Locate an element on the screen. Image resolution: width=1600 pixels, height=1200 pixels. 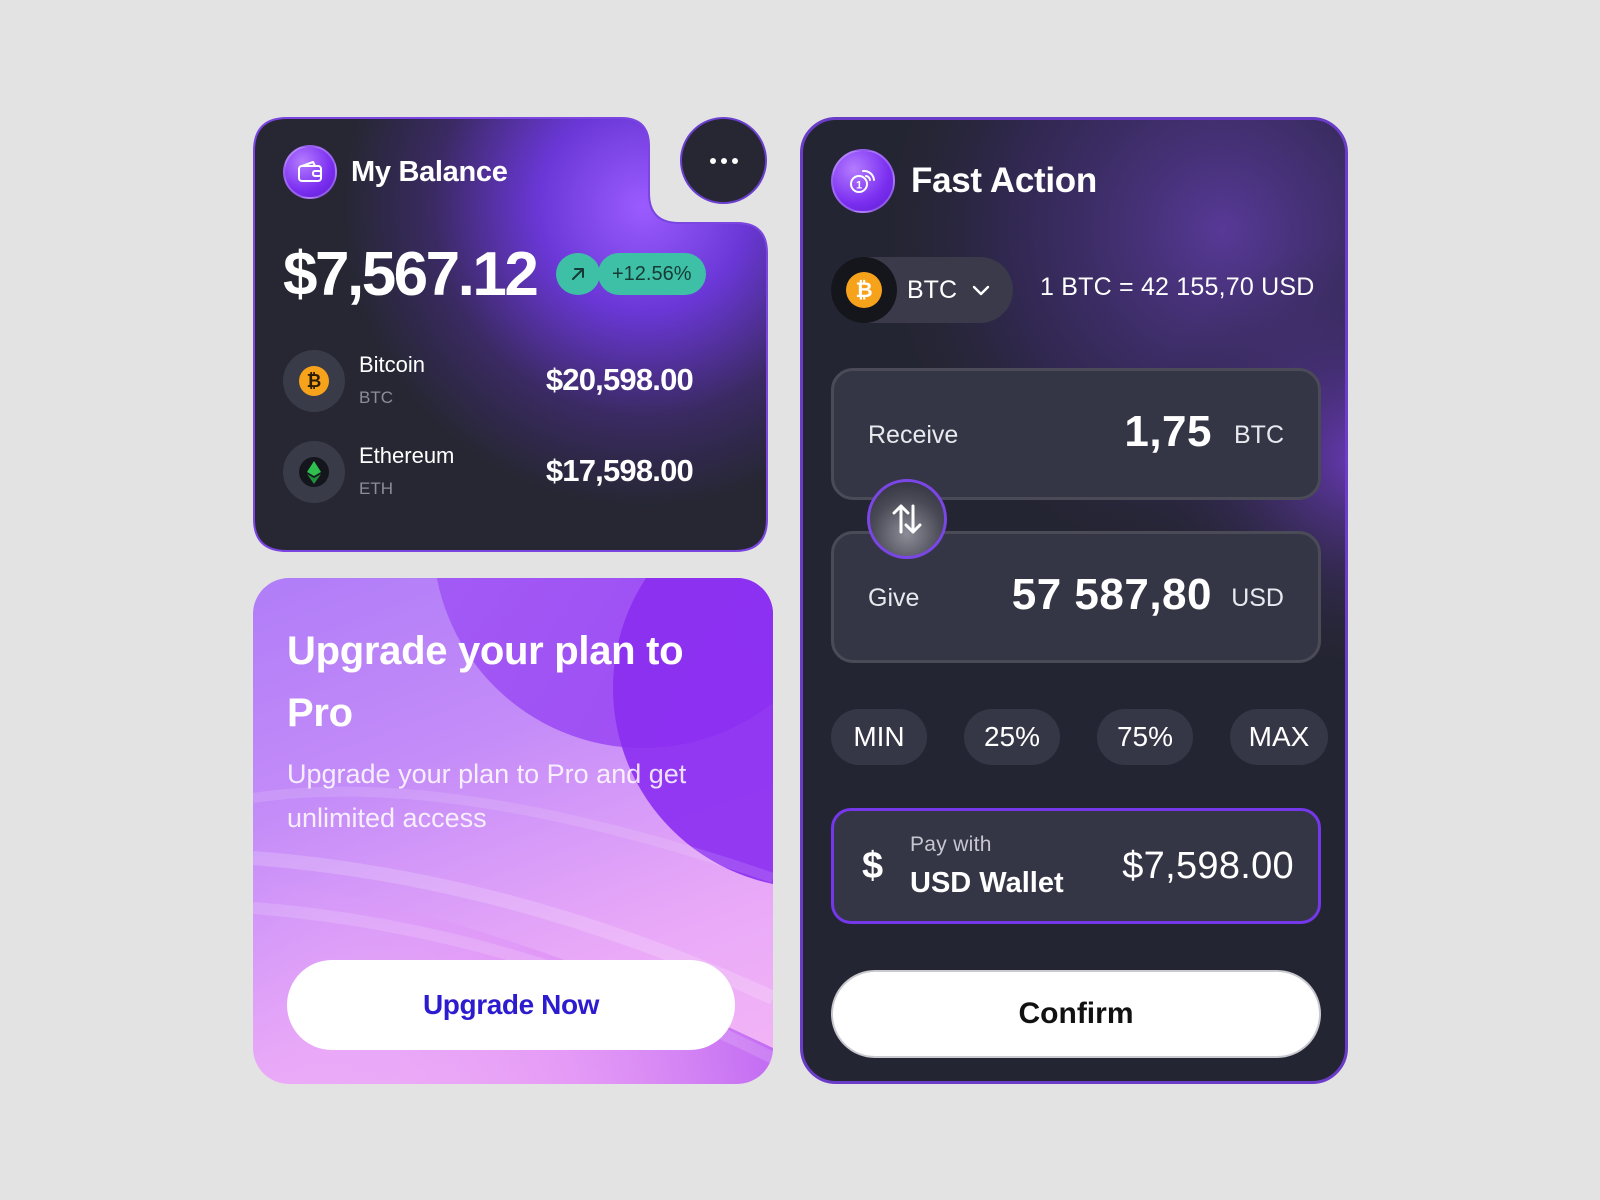
svg-text: 1 is located at coordinates (859, 186).